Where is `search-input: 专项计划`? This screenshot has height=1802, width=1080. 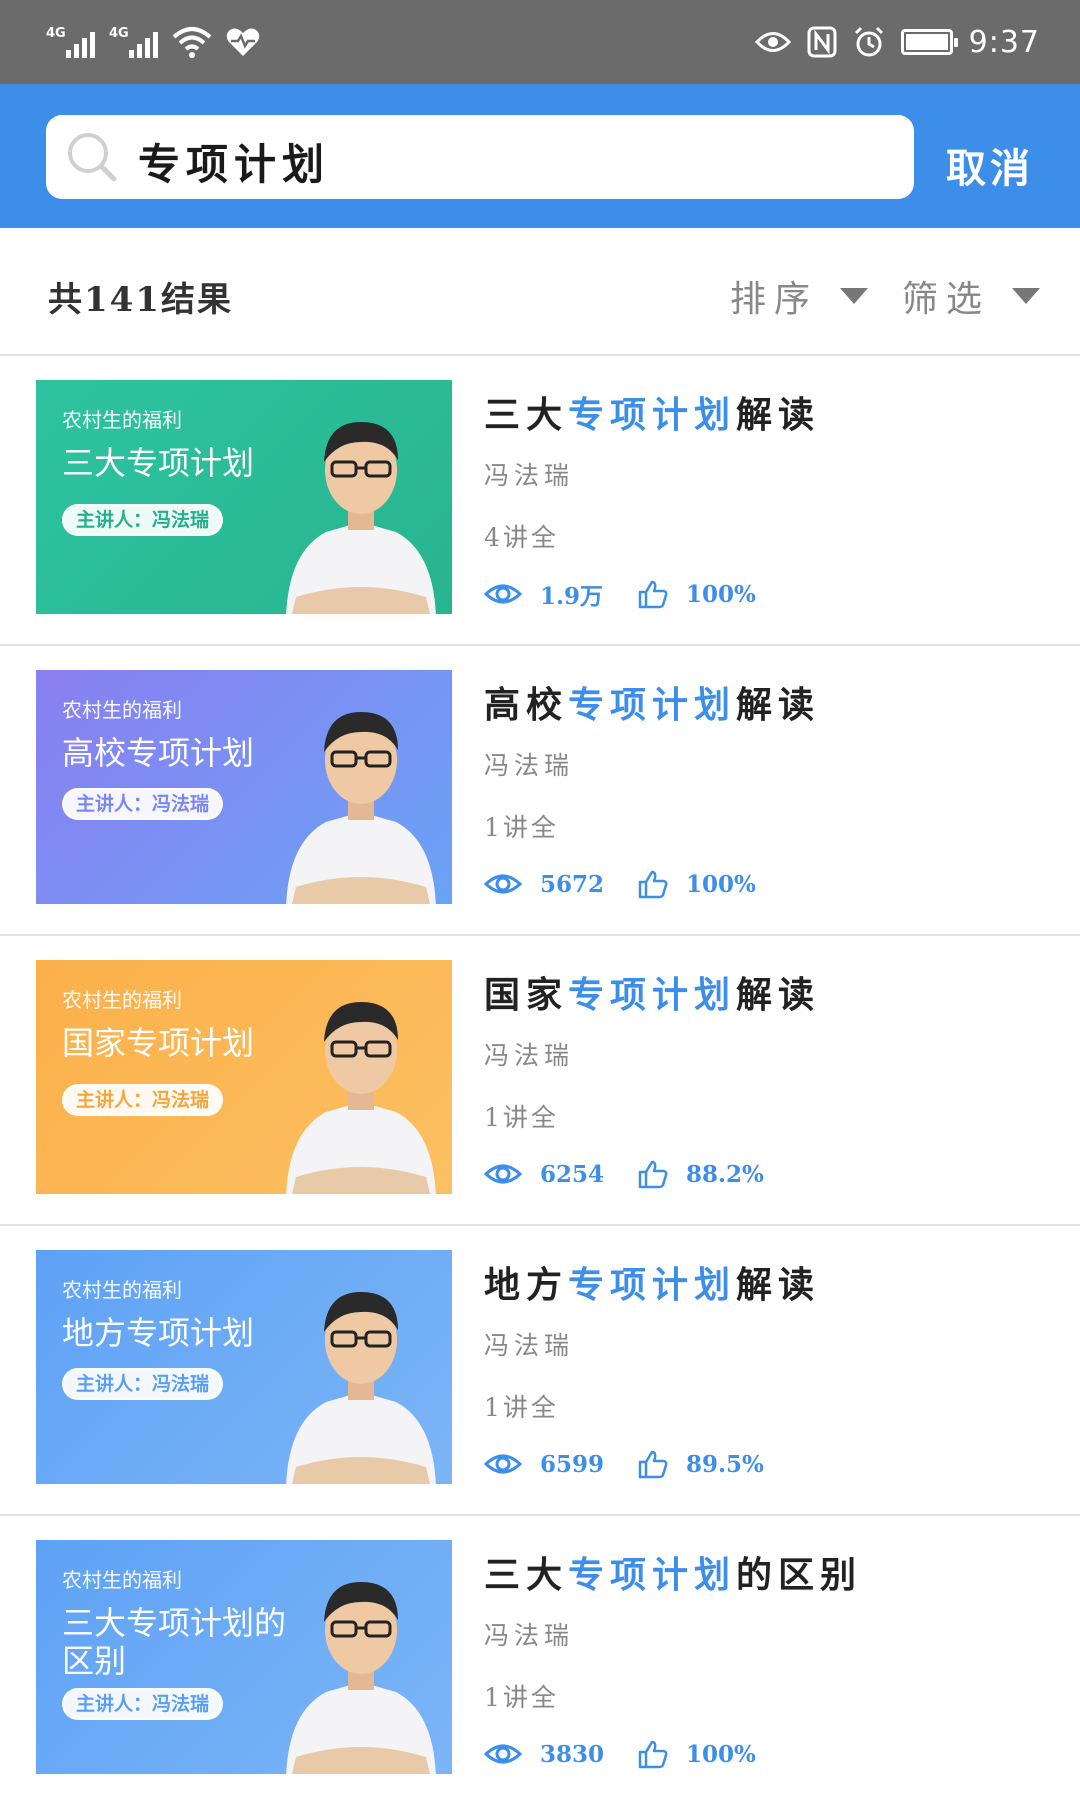
search-input: 专项计划 is located at coordinates (480, 157).